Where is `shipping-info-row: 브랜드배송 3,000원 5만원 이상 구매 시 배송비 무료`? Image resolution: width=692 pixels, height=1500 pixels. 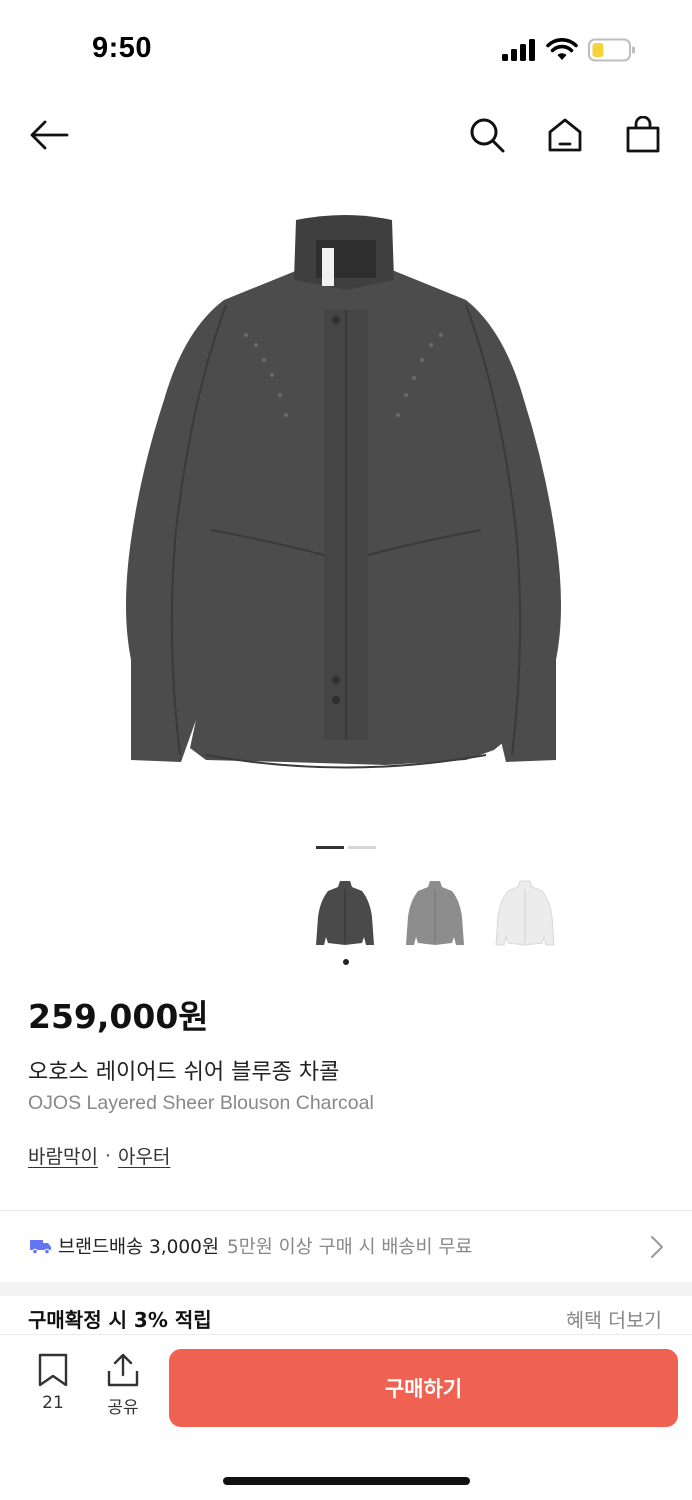 shipping-info-row: 브랜드배송 3,000원 5만원 이상 구매 시 배송비 무료 is located at coordinates (346, 1246).